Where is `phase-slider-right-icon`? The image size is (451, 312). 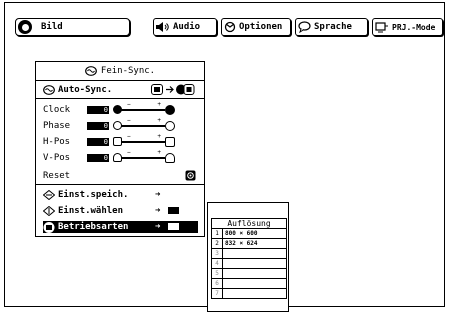 phase-slider-right-icon is located at coordinates (170, 126).